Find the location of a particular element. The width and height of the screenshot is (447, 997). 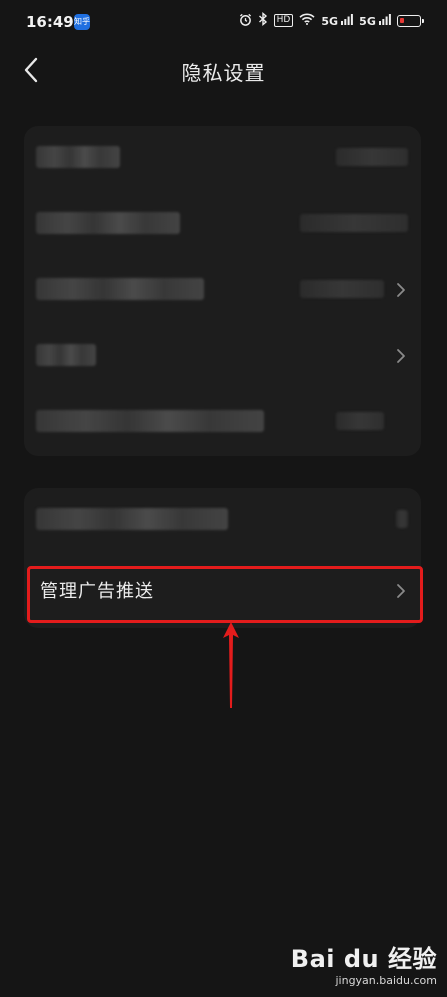

network-type-label: 5G is located at coordinates (330, 21).